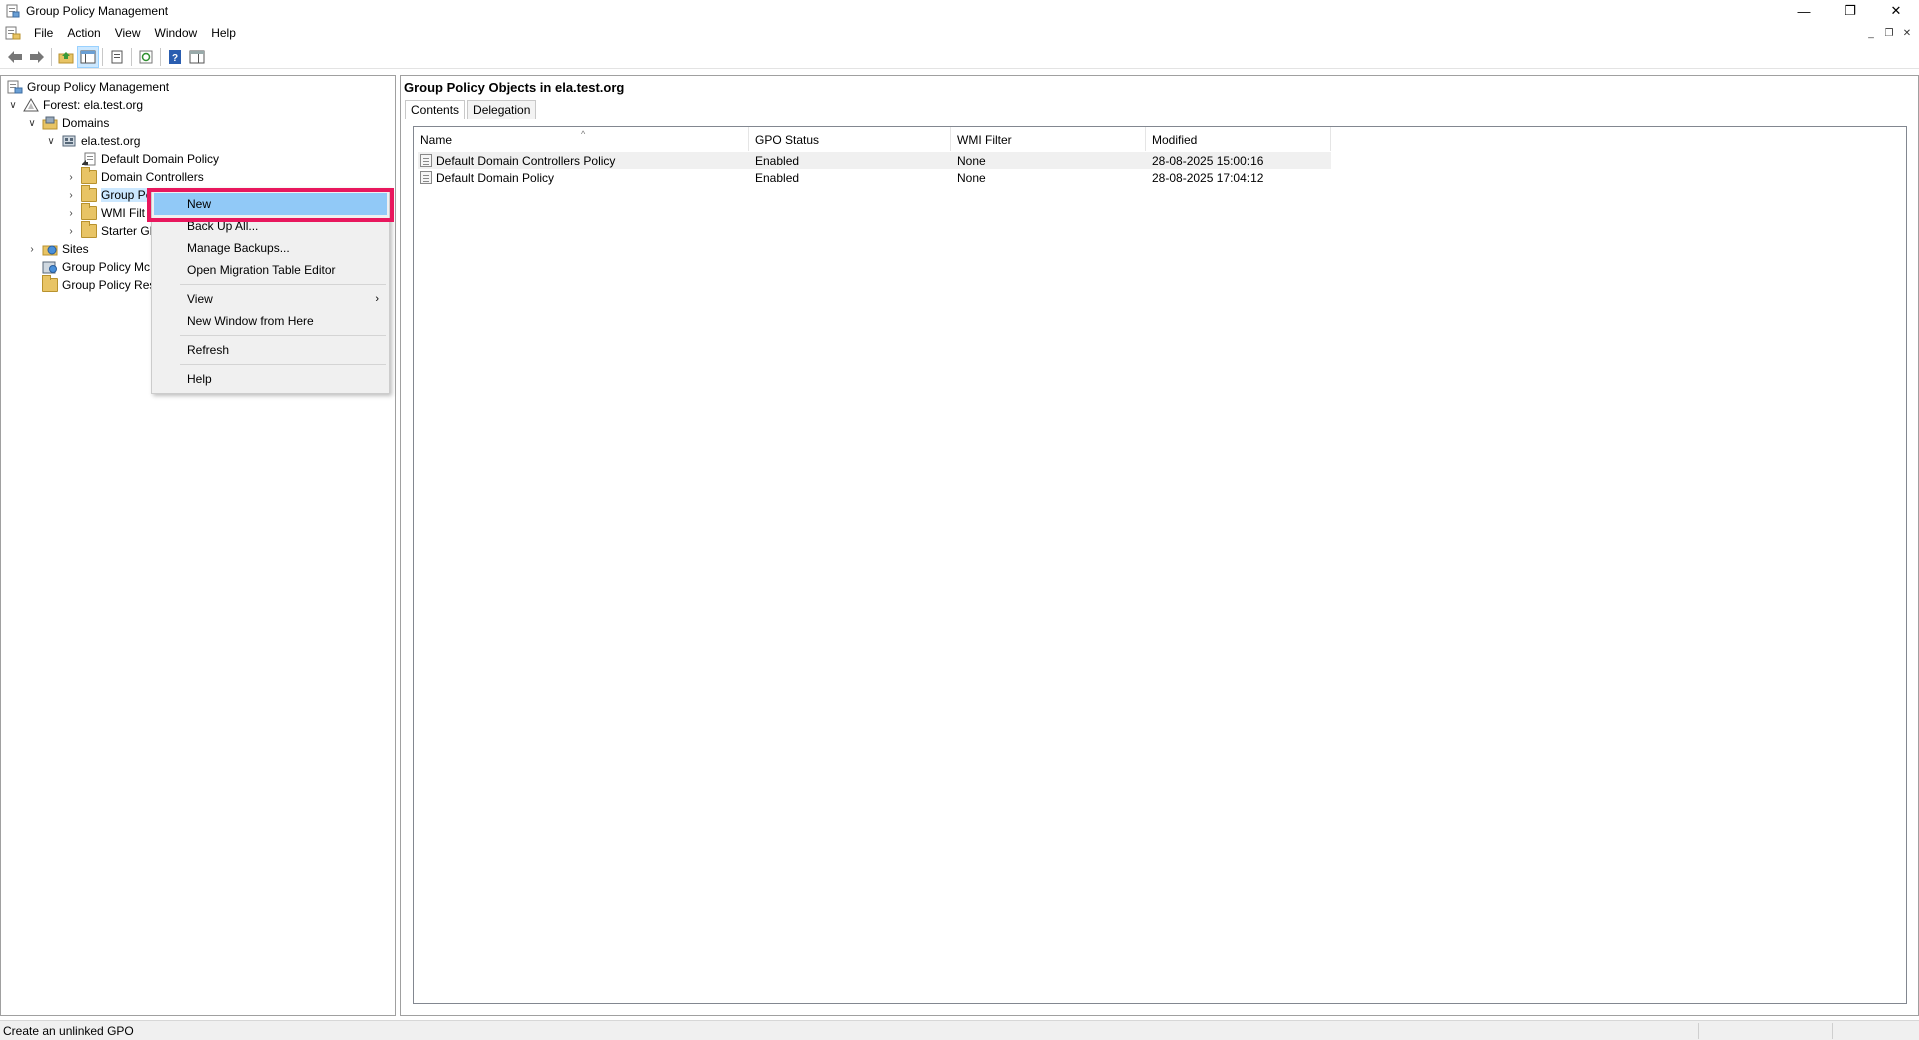 Image resolution: width=1919 pixels, height=1040 pixels. Describe the element at coordinates (583, 134) in the screenshot. I see `sort-ascending-icon: ^` at that location.